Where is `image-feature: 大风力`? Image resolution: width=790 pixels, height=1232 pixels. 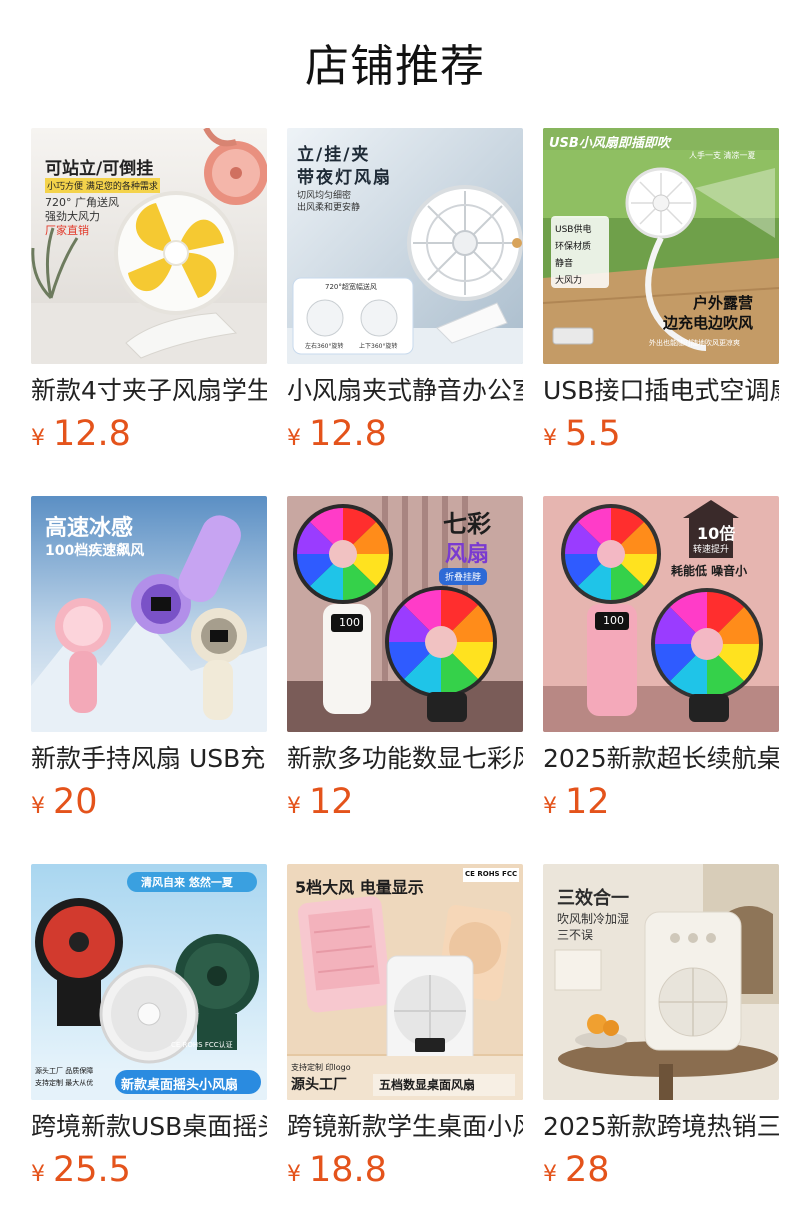
image-feature: 大风力 is located at coordinates (569, 281).